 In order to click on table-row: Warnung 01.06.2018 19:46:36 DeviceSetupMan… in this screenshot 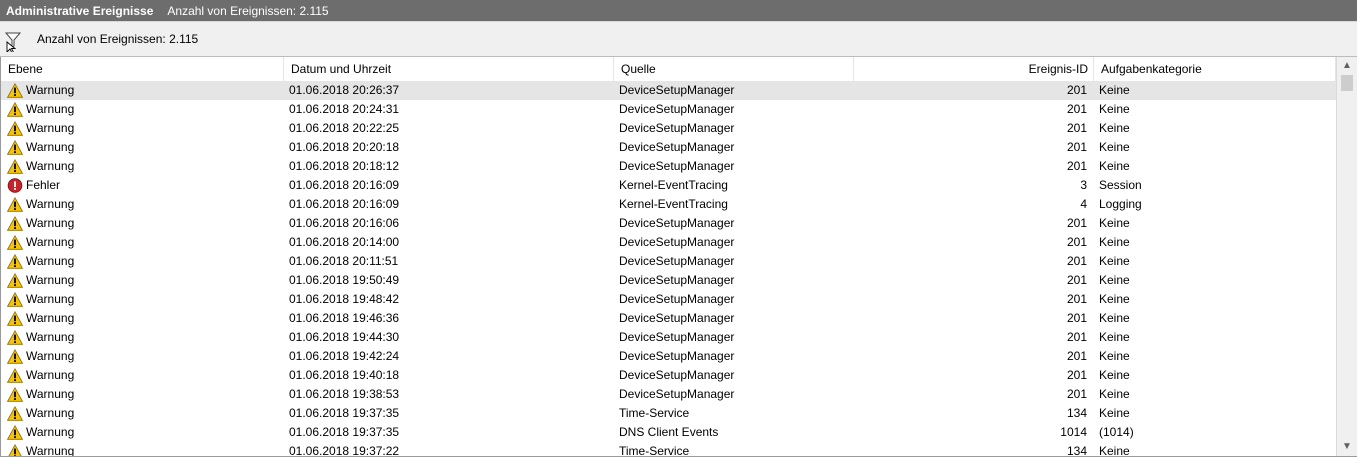, I will do `click(668, 318)`.